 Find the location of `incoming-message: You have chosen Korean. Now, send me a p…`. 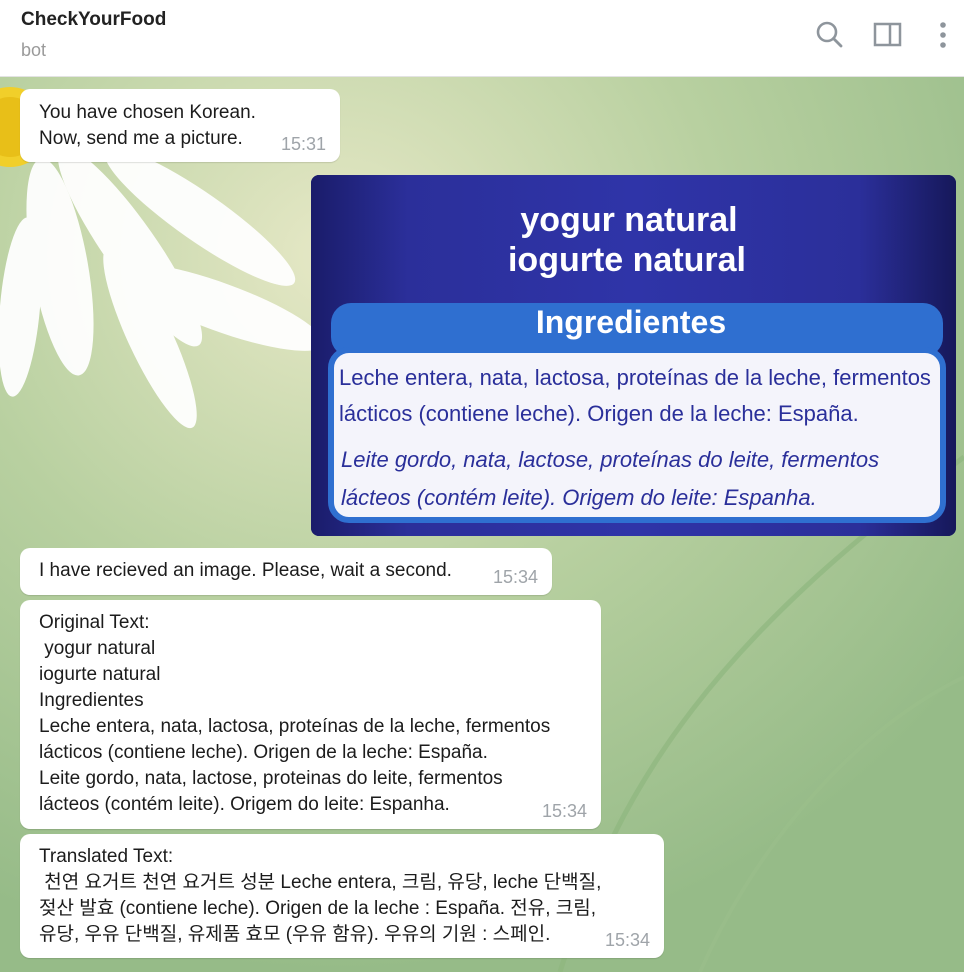

incoming-message: You have chosen Korean. Now, send me a p… is located at coordinates (180, 125).